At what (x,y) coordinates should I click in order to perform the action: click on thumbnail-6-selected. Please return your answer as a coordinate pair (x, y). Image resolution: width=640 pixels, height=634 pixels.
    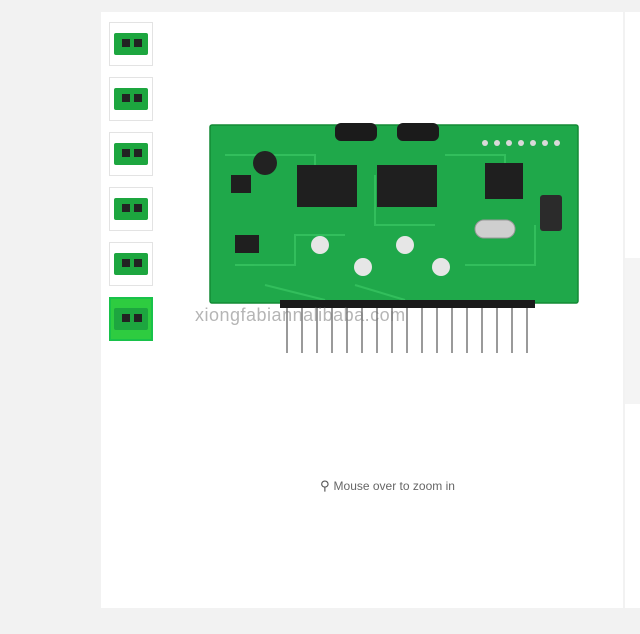
    Looking at the image, I should click on (131, 319).